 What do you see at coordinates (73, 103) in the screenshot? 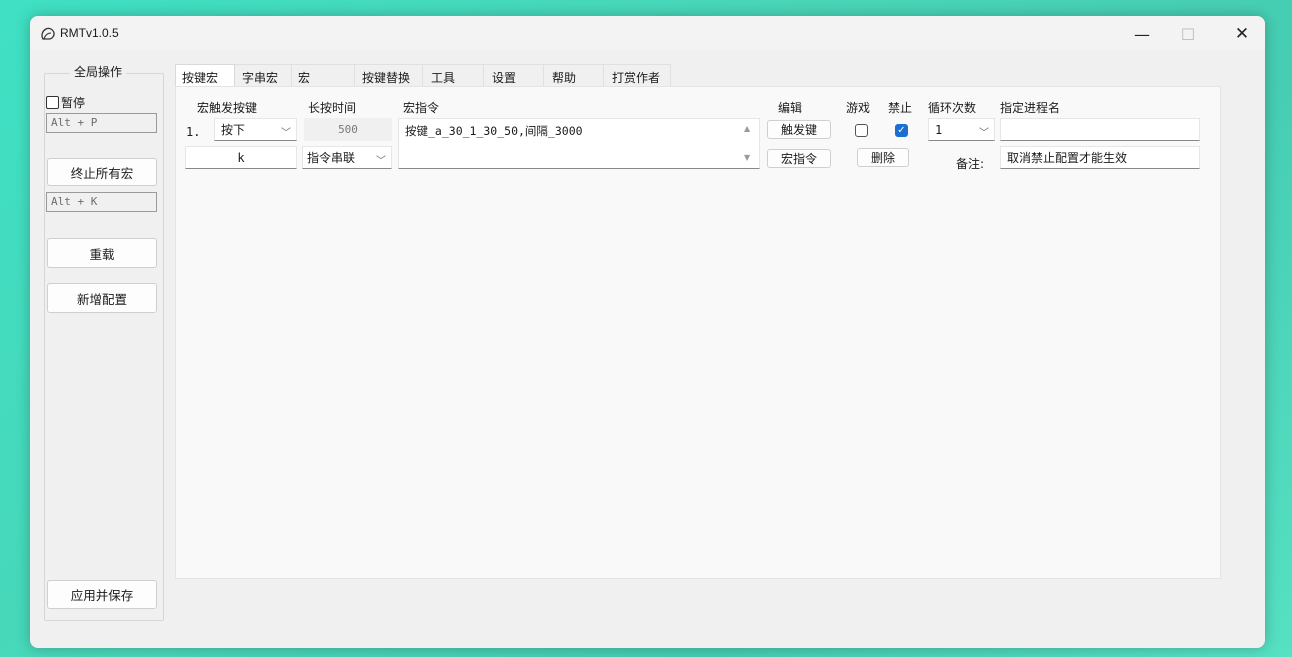
I see `pause-label: 暂停` at bounding box center [73, 103].